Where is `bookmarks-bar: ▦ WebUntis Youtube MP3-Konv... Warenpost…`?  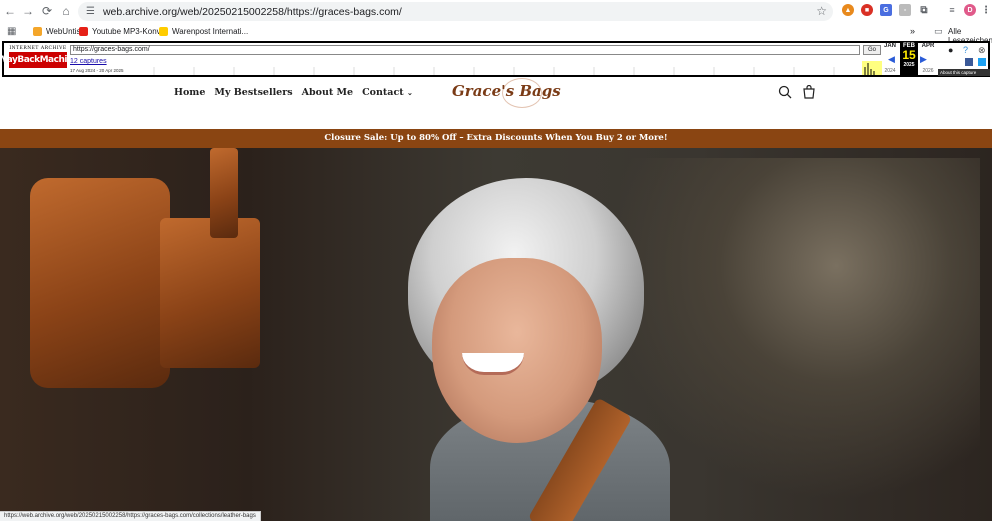 bookmarks-bar: ▦ WebUntis Youtube MP3-Konv... Warenpost… is located at coordinates (496, 34).